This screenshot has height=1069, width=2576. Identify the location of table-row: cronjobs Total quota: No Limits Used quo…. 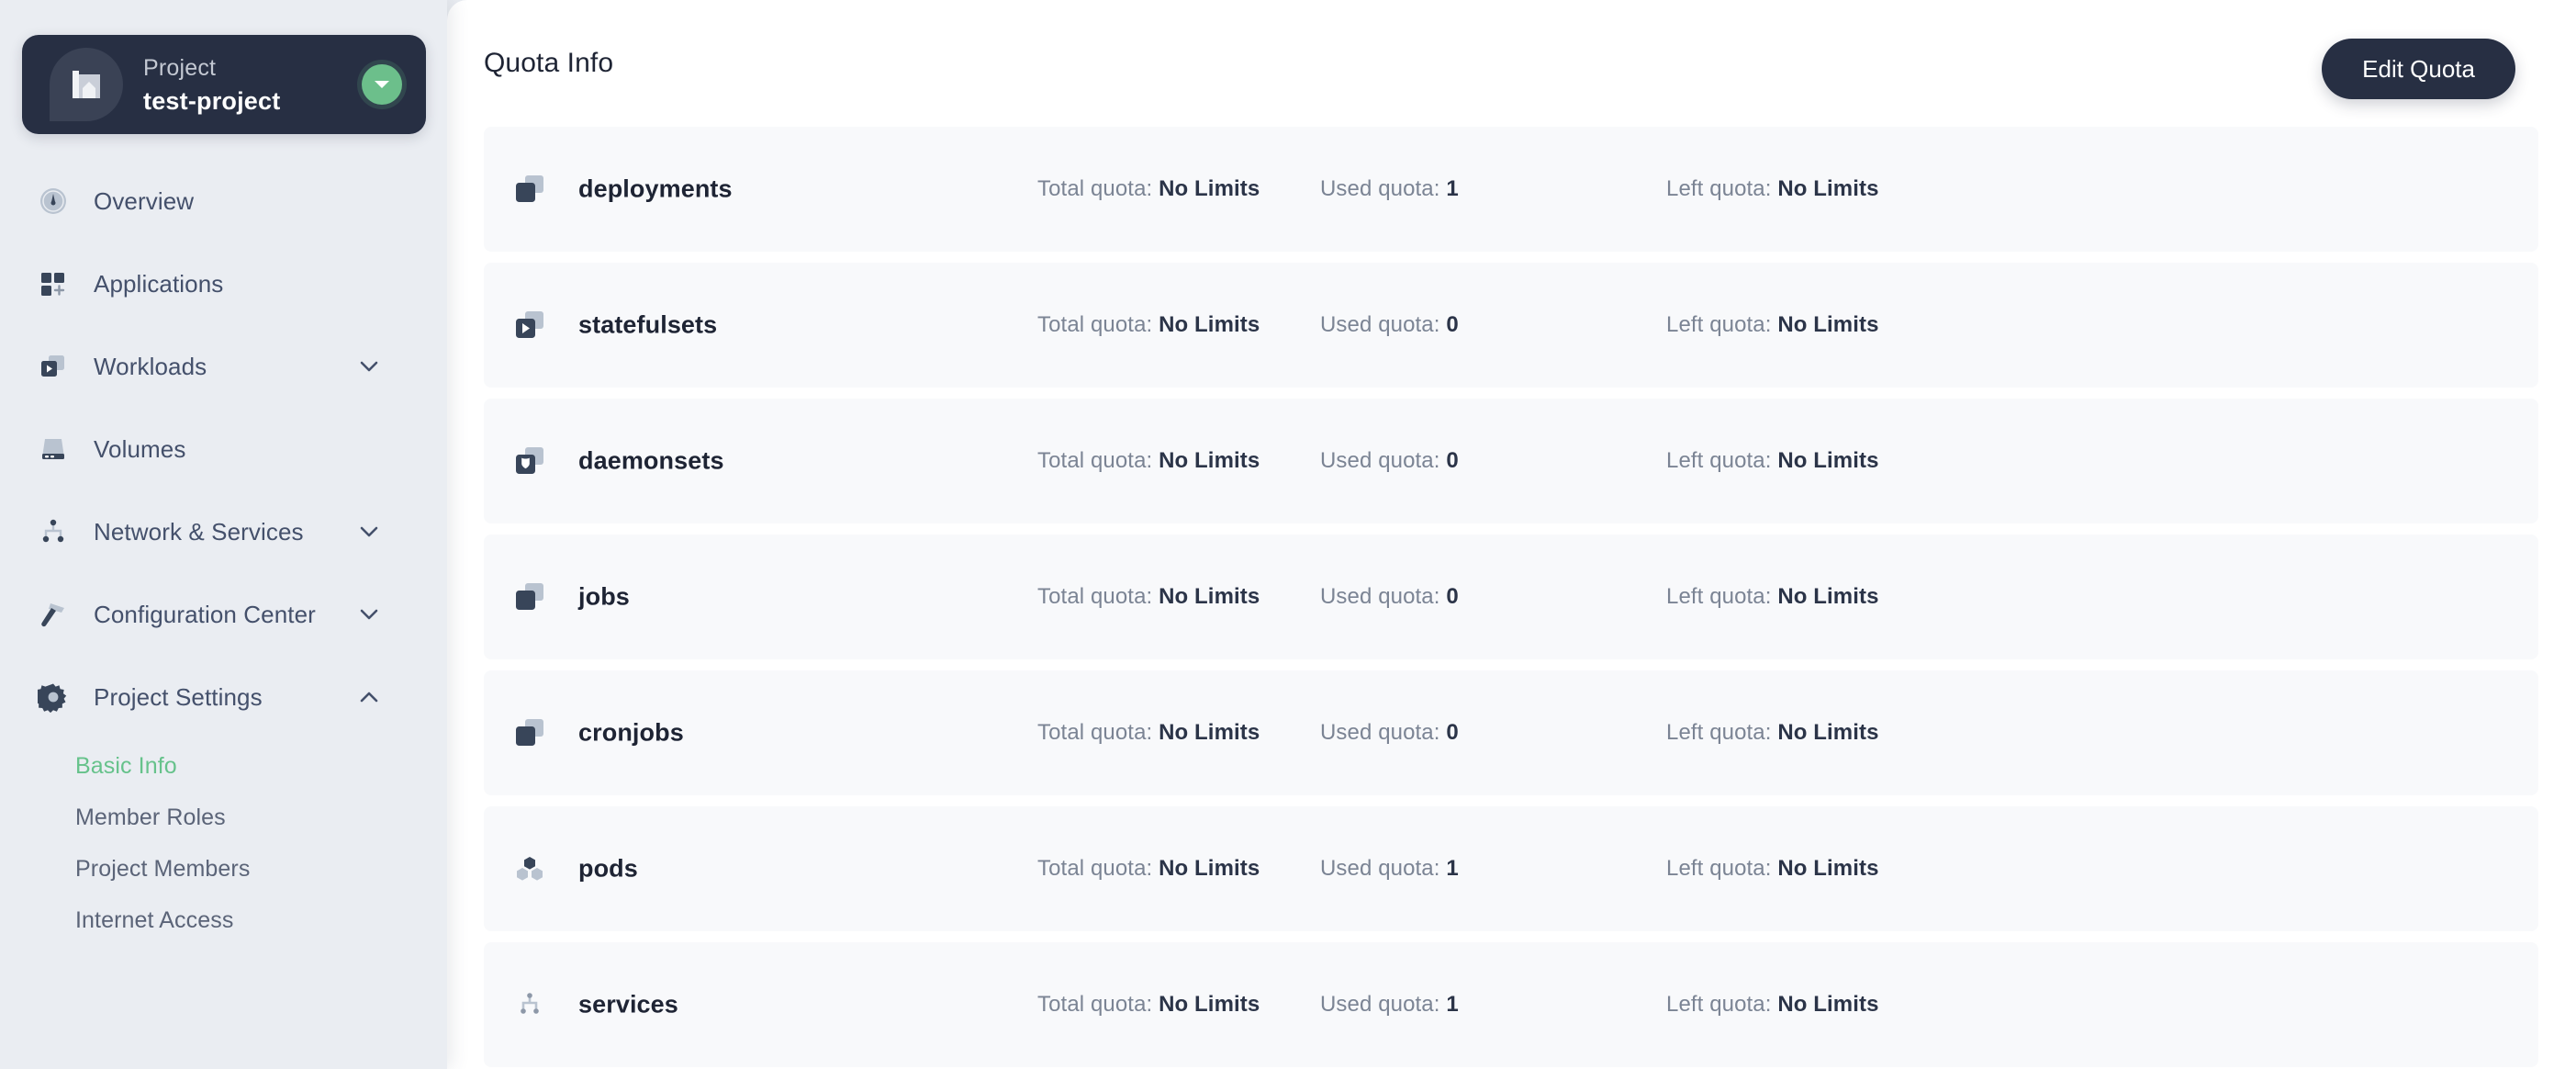
(1511, 732).